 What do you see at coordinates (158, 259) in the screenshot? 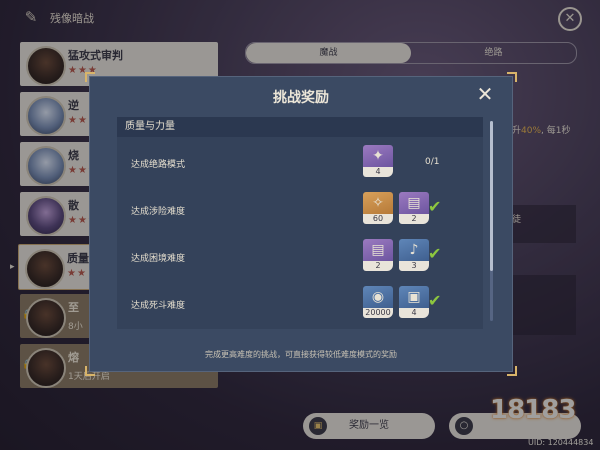
I see `row-label: 达成困境难度` at bounding box center [158, 259].